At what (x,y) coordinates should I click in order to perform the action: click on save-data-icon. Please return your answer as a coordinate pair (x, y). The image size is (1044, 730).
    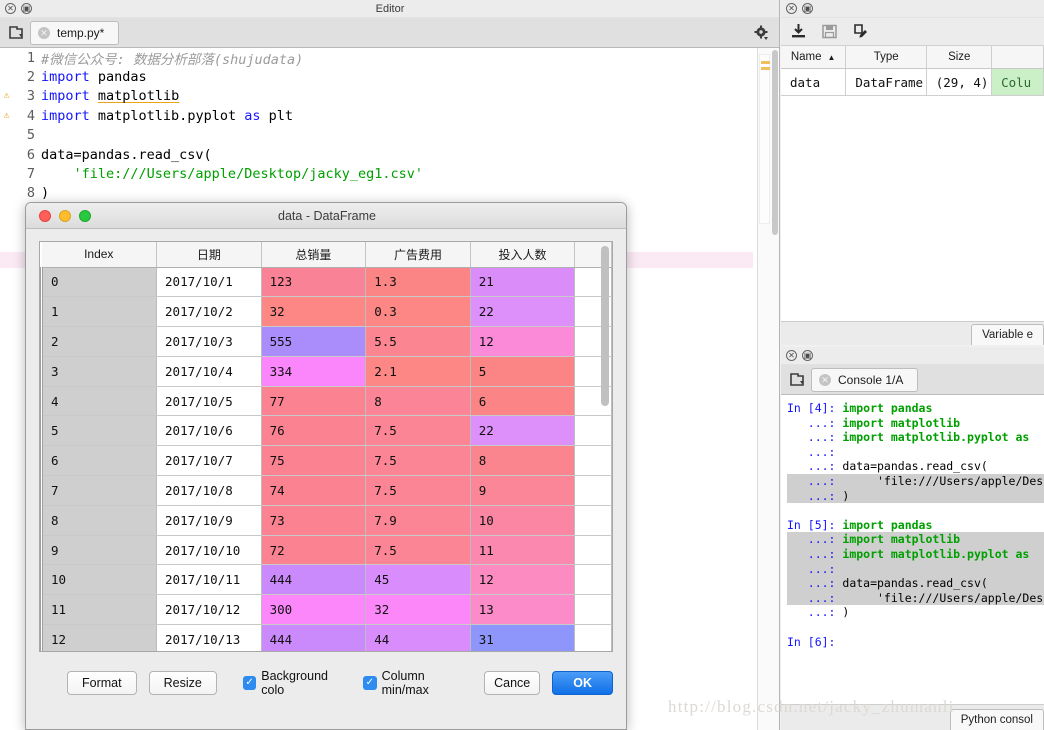
    Looking at the image, I should click on (829, 31).